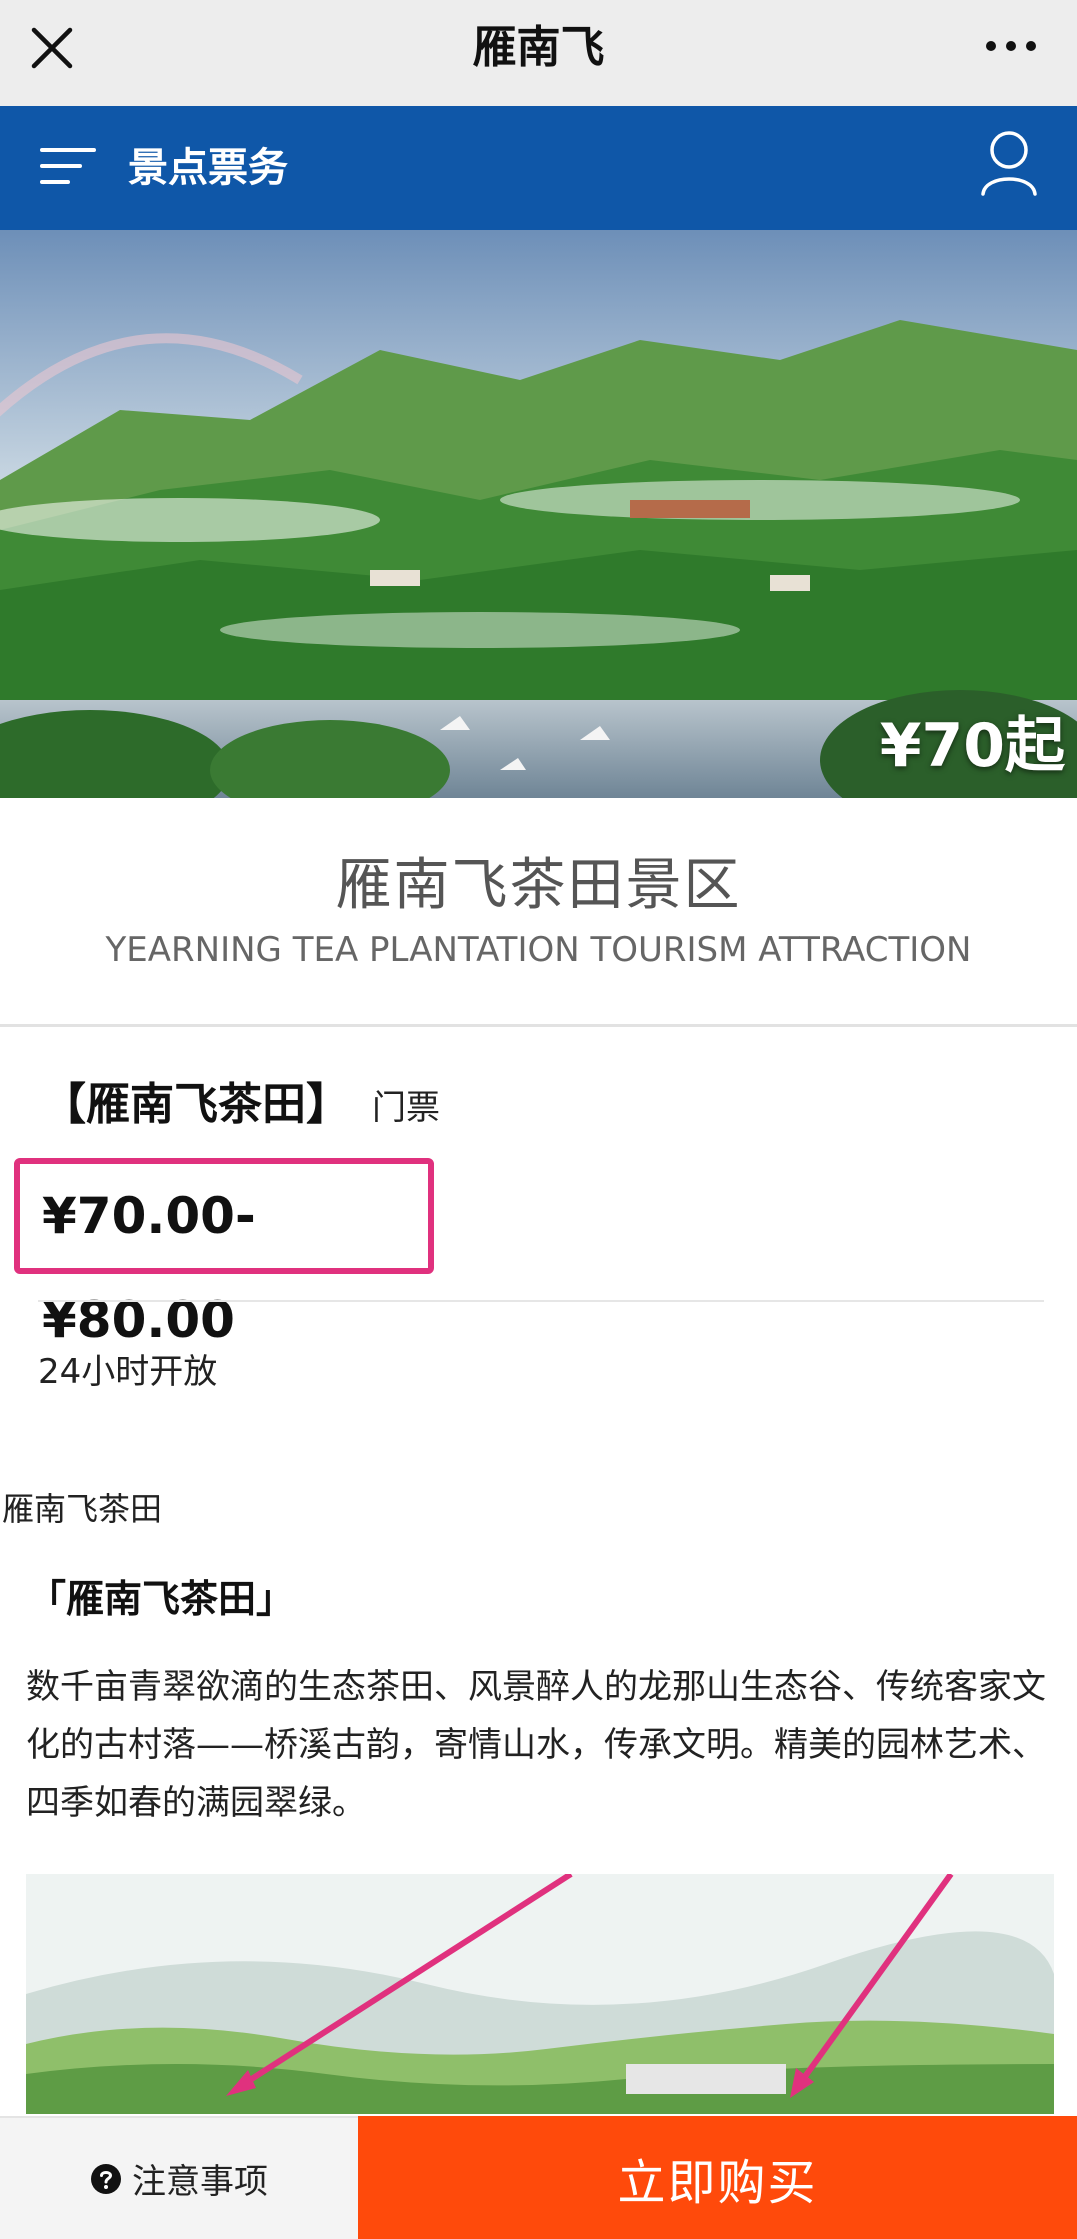  I want to click on notice-button: 注意事项, so click(179, 2177).